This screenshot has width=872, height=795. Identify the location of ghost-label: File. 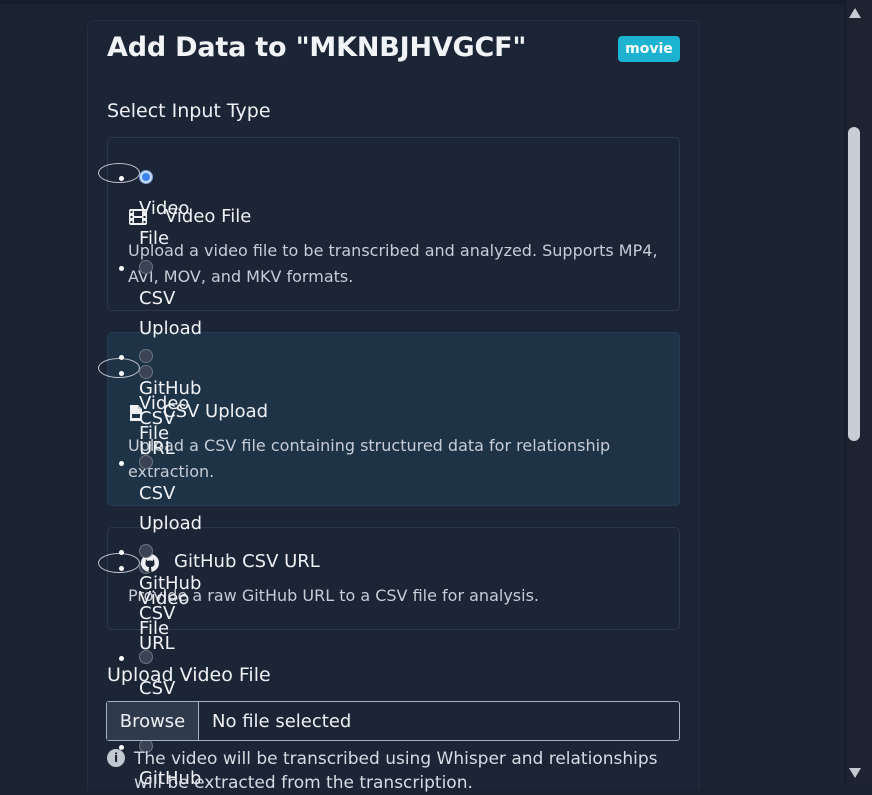
(154, 238).